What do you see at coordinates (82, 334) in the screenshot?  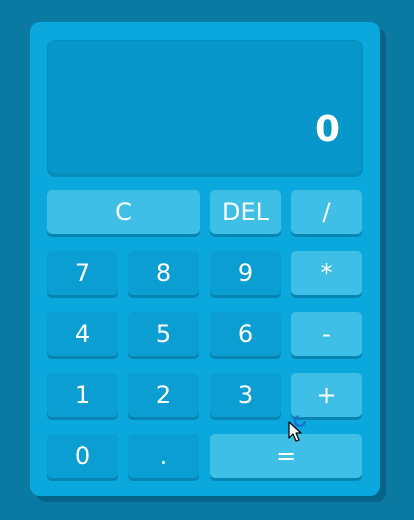 I see `digit-4-button: 4` at bounding box center [82, 334].